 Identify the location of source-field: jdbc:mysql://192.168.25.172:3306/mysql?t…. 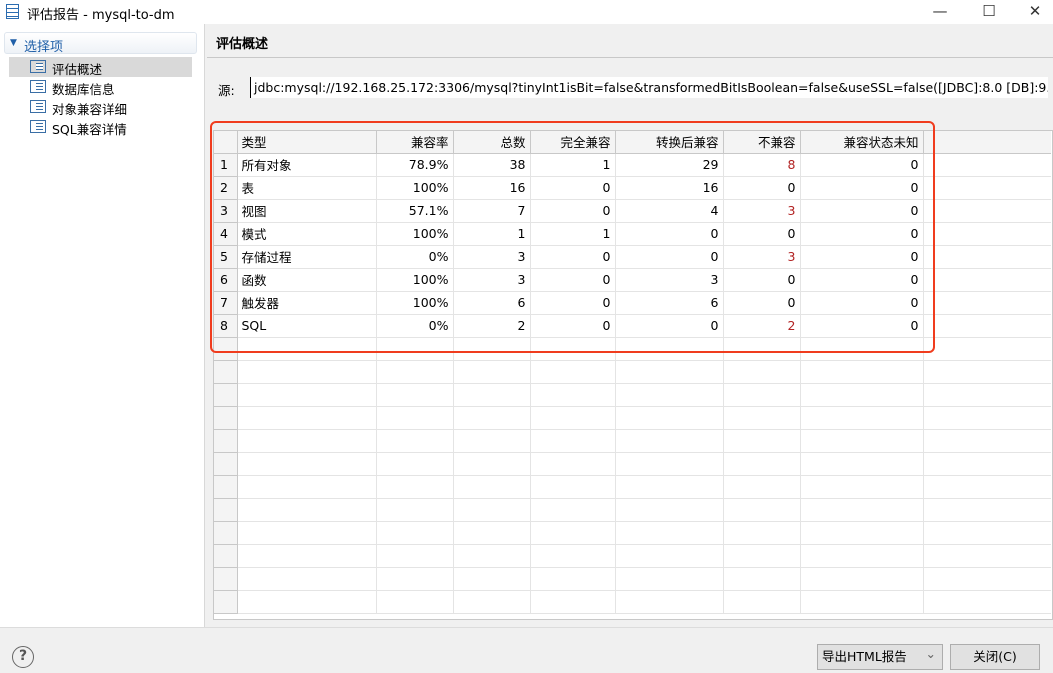
(649, 87).